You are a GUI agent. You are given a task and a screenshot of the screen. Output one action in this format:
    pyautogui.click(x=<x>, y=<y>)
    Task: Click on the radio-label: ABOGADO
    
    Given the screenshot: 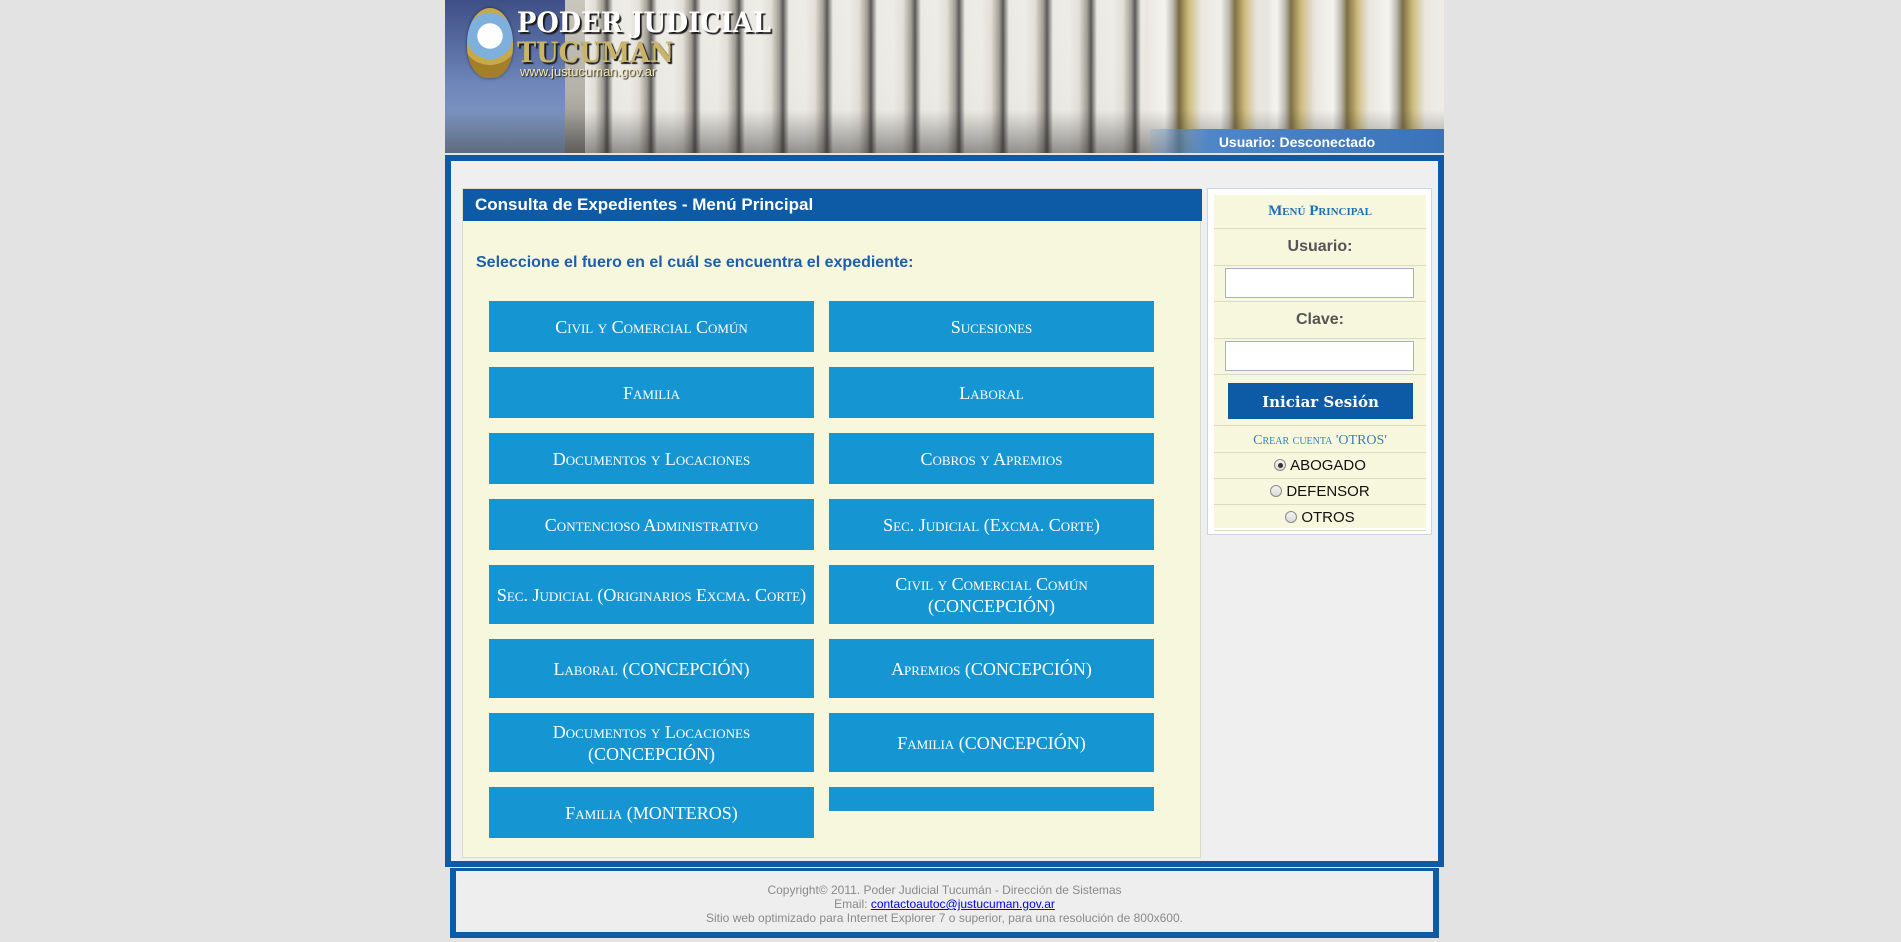 What is the action you would take?
    pyautogui.click(x=1328, y=465)
    